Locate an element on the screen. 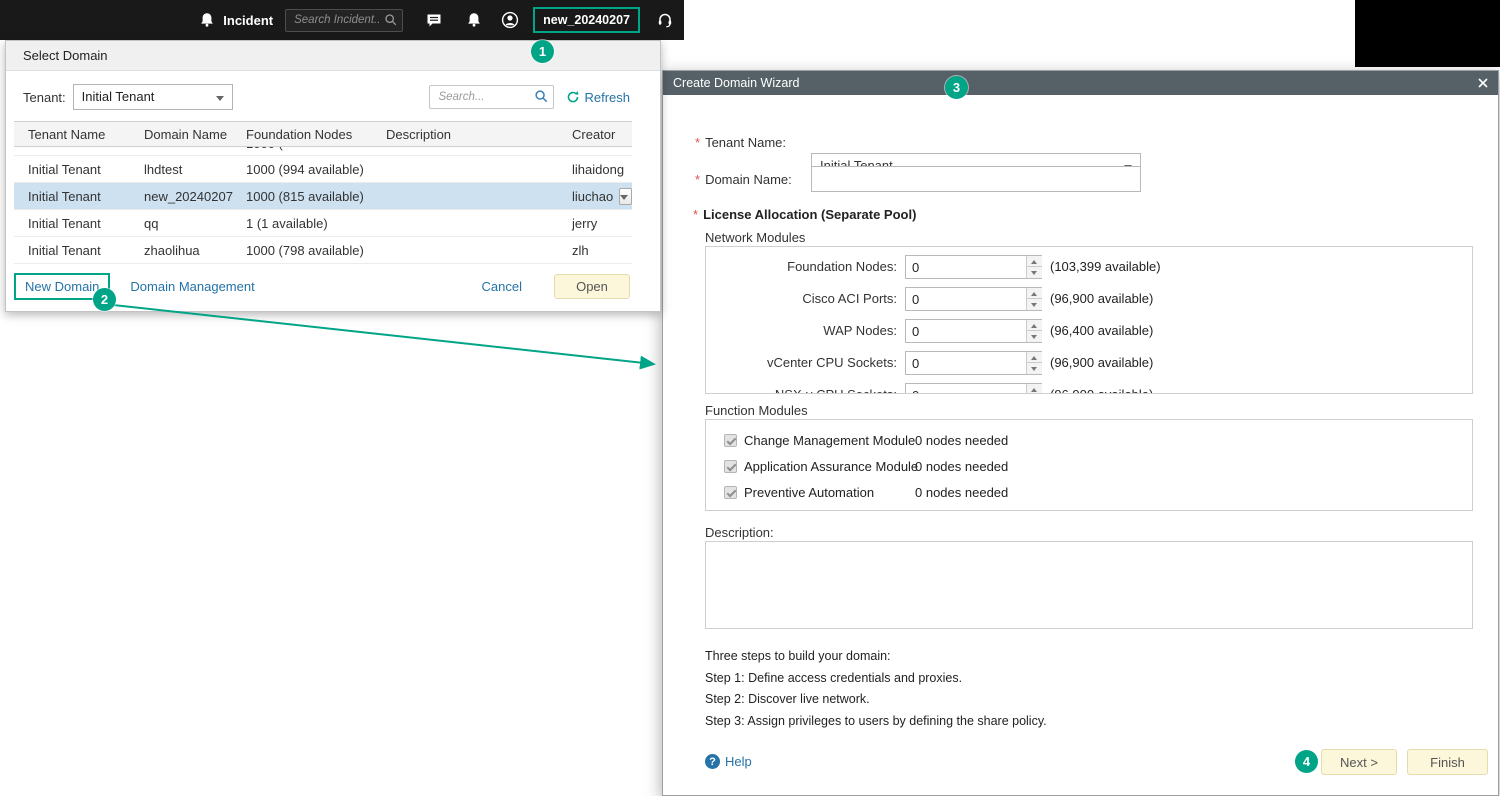 This screenshot has width=1500, height=796. column-header: Tenant Name is located at coordinates (67, 134).